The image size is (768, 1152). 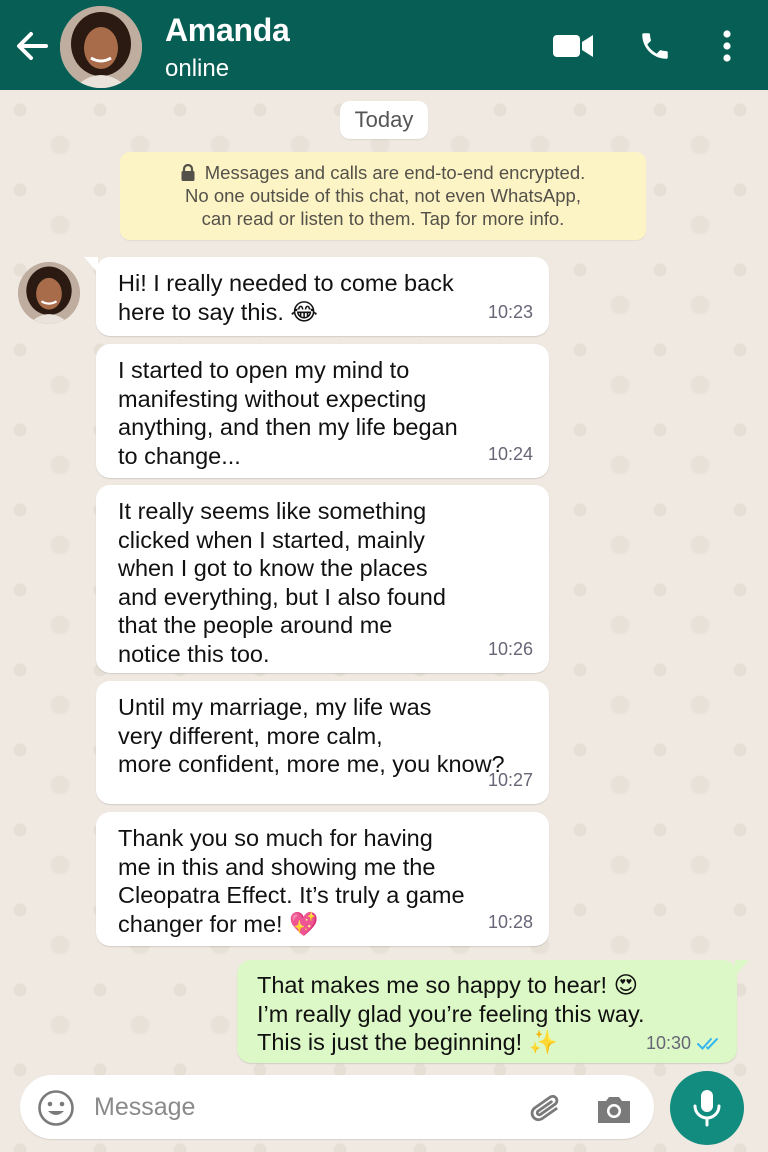 I want to click on contact-name: Amanda, so click(x=227, y=30).